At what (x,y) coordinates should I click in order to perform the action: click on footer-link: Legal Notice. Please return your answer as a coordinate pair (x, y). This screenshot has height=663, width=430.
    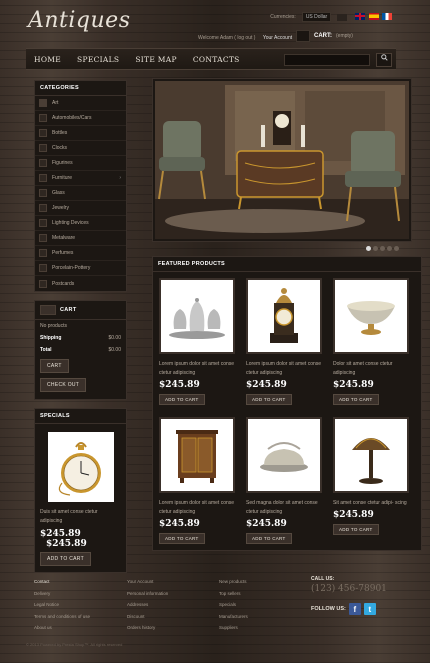
    Looking at the image, I should click on (62, 605).